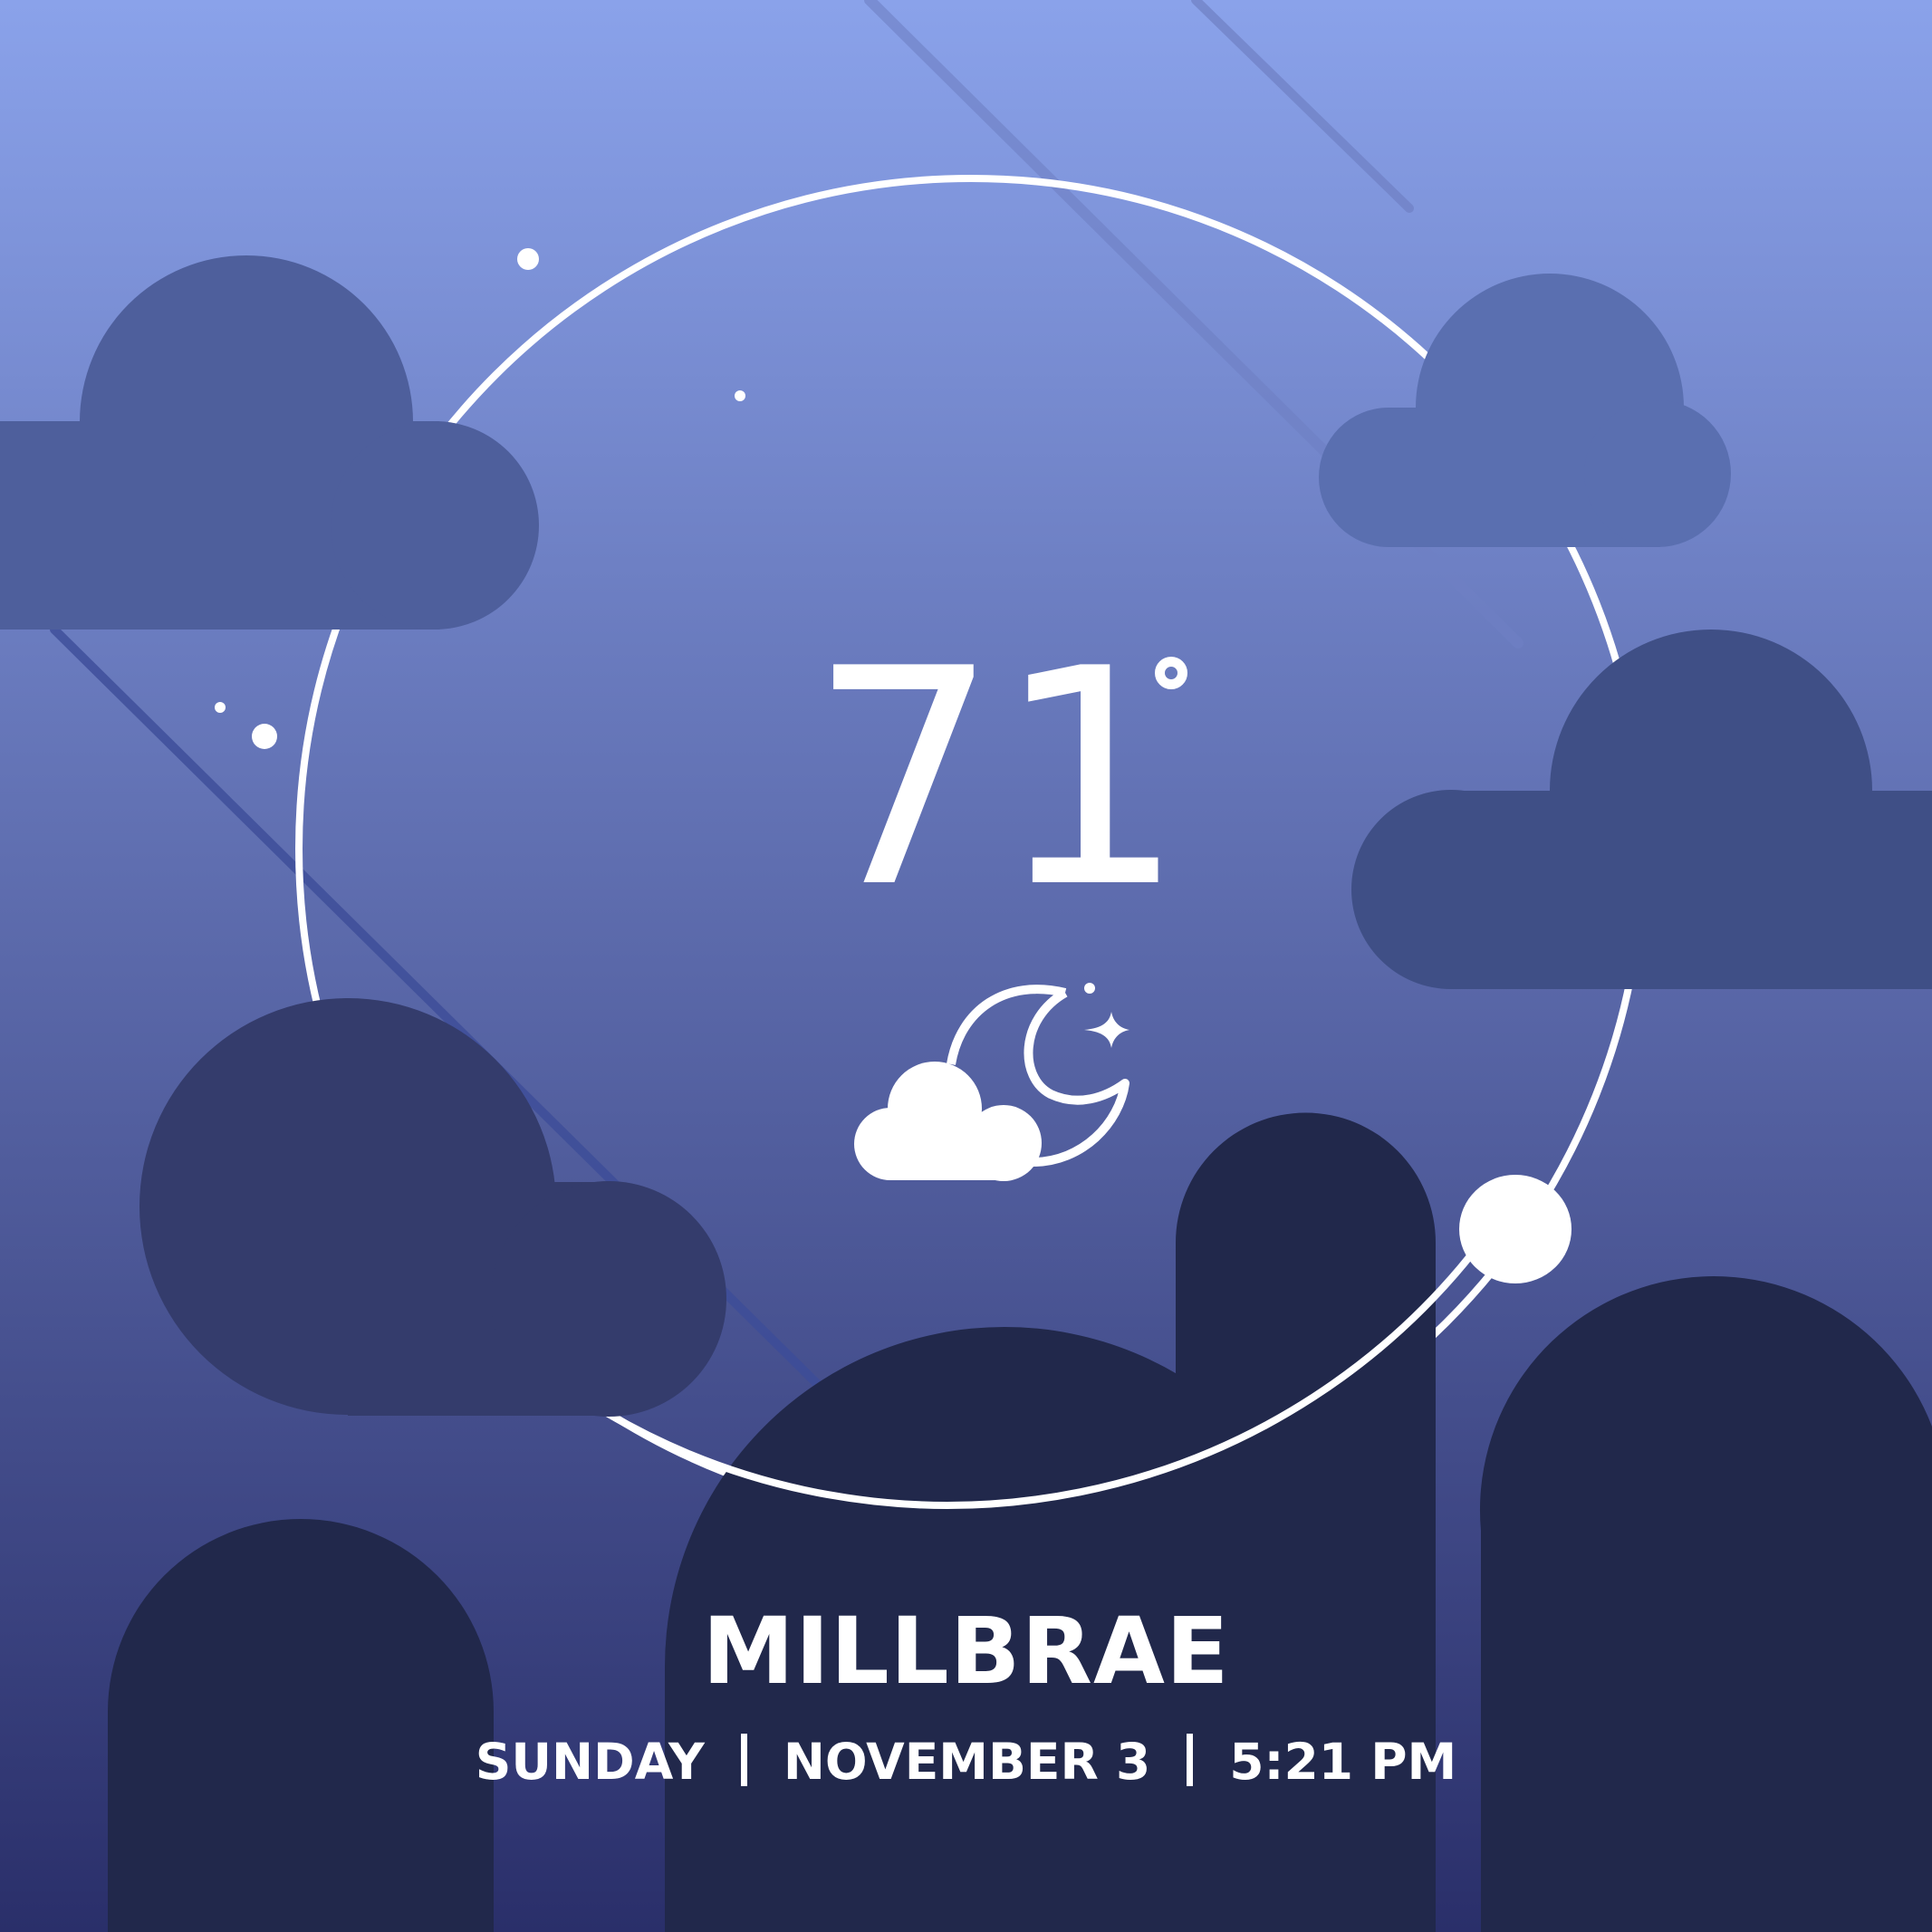  I want to click on time-label: 5:21 PM, so click(1343, 1762).